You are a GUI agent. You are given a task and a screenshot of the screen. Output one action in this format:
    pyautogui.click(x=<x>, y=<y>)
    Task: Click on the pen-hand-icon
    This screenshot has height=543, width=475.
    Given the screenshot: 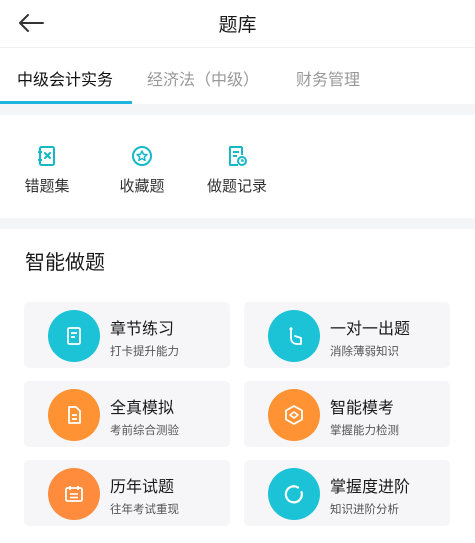 What is the action you would take?
    pyautogui.click(x=294, y=336)
    